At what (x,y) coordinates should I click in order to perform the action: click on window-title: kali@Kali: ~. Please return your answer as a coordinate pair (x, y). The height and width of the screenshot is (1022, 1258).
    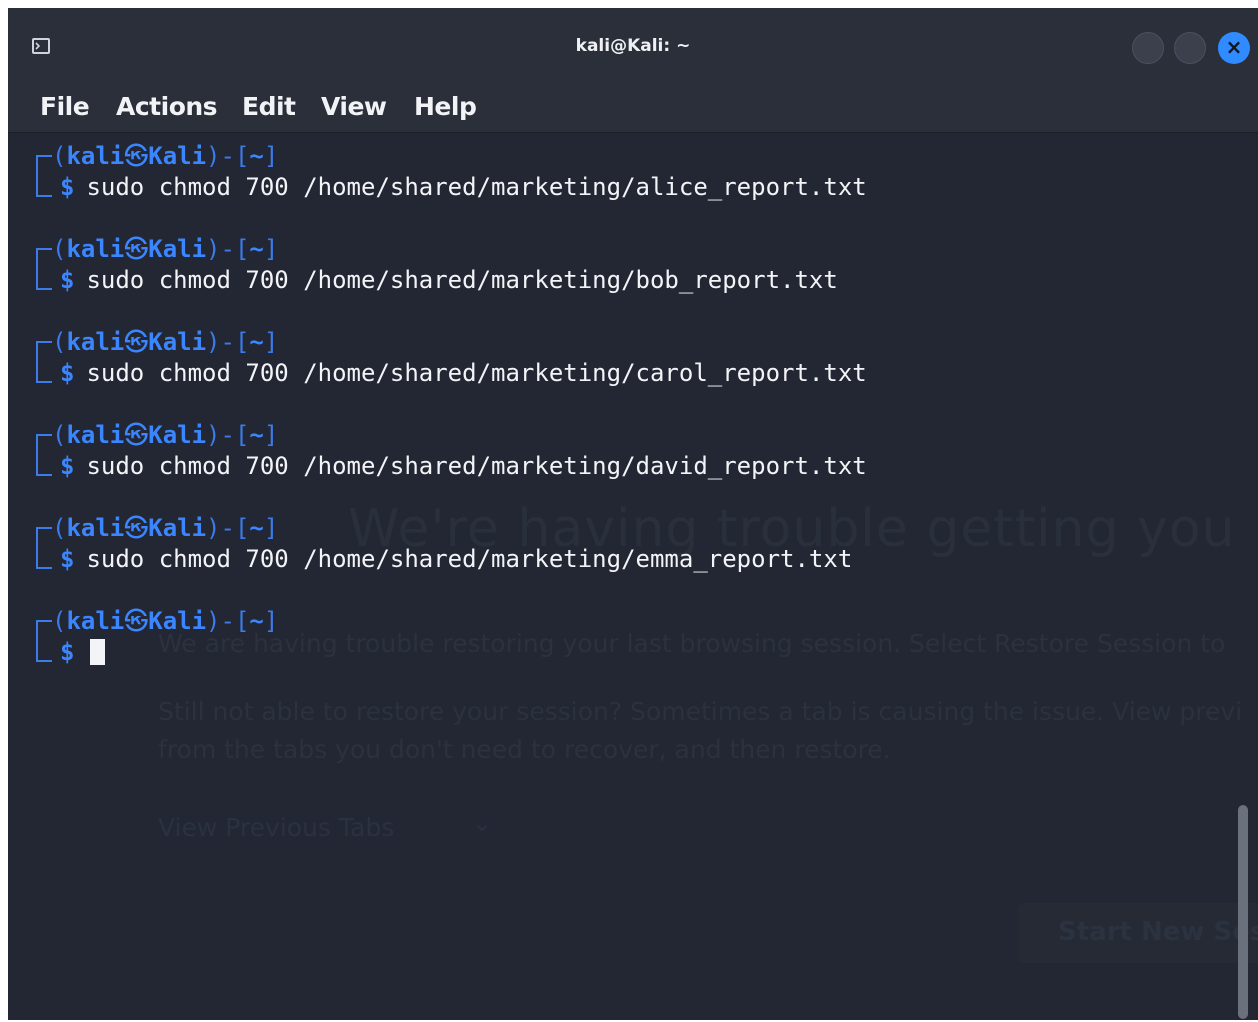
    Looking at the image, I should click on (633, 46).